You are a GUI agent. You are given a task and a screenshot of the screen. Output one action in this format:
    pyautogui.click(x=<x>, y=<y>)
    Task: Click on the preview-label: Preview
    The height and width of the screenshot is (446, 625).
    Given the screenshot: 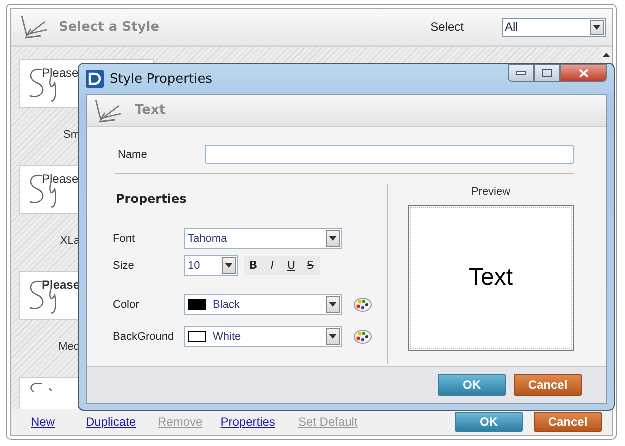 What is the action you would take?
    pyautogui.click(x=491, y=192)
    